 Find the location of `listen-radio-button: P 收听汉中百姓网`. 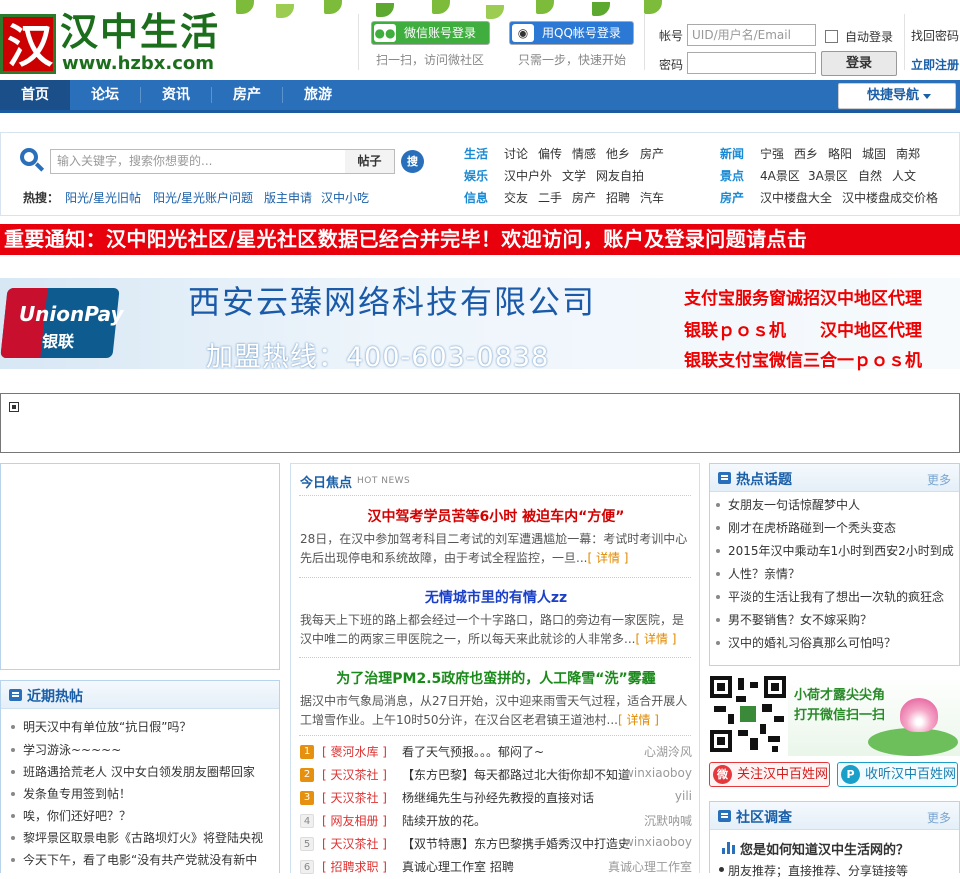

listen-radio-button: P 收听汉中百姓网 is located at coordinates (897, 774).